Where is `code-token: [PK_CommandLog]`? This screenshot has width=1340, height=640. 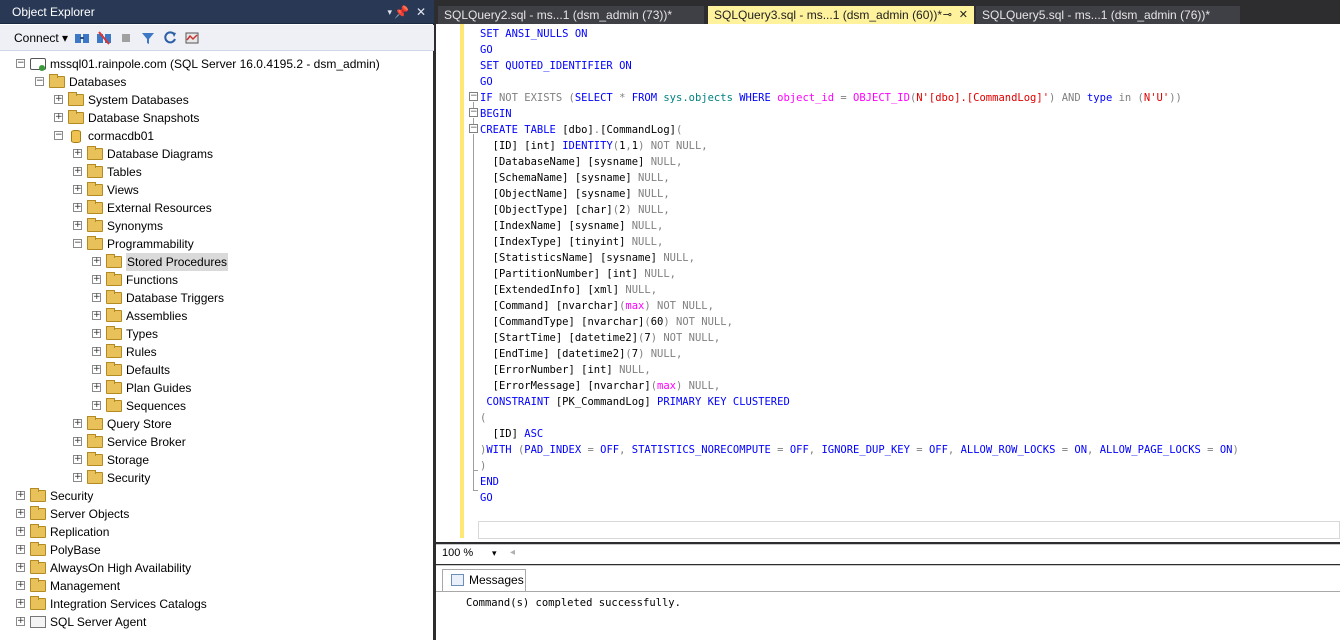
code-token: [PK_CommandLog] is located at coordinates (606, 402).